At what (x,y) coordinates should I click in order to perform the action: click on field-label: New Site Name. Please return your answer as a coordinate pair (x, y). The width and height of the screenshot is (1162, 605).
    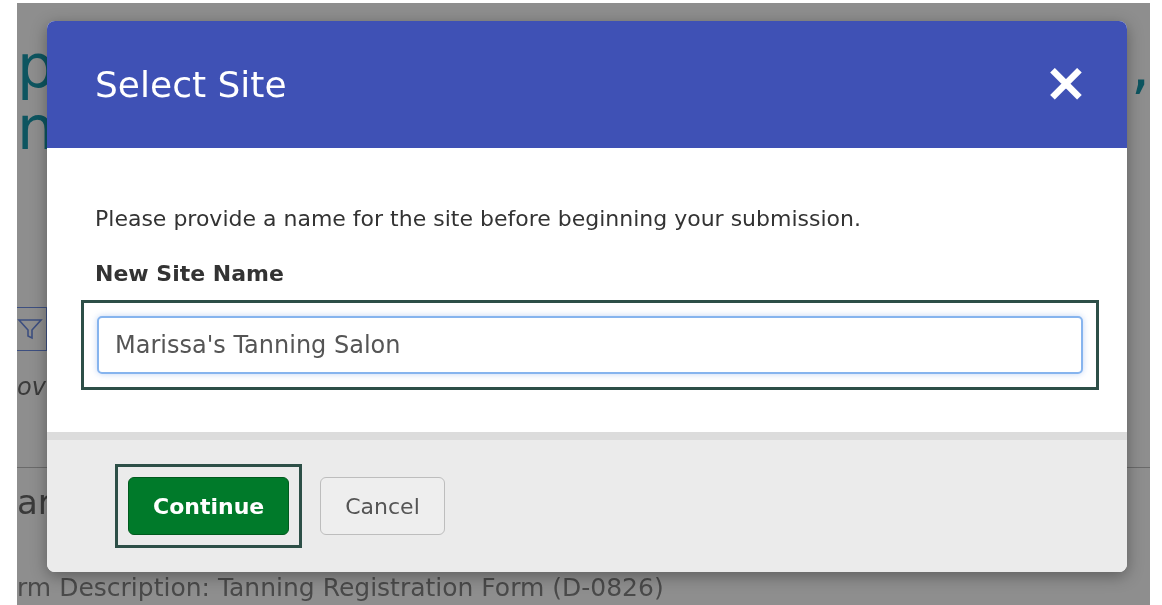
    Looking at the image, I should click on (190, 273).